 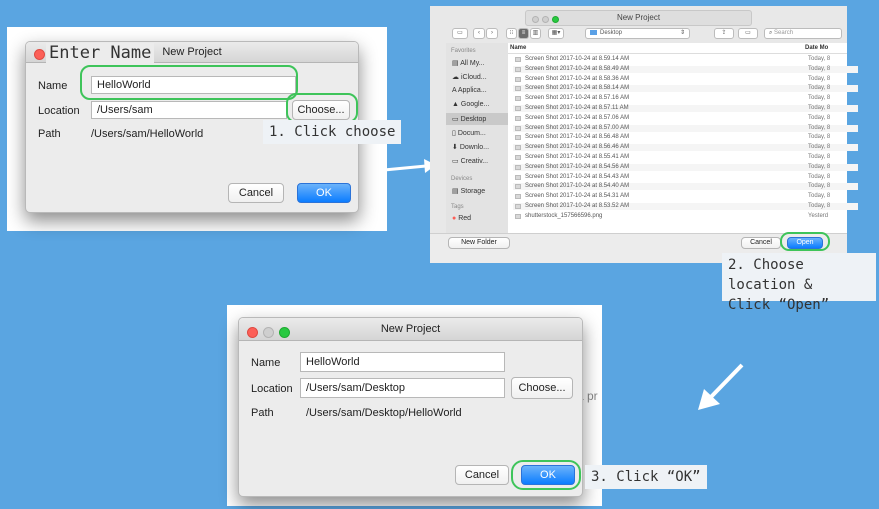 What do you see at coordinates (816, 48) in the screenshot?
I see `column-header-date: Date Mo` at bounding box center [816, 48].